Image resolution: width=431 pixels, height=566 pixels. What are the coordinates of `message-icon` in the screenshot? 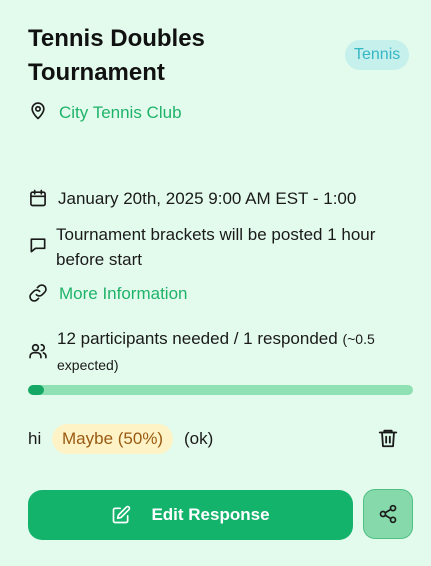 It's located at (38, 245).